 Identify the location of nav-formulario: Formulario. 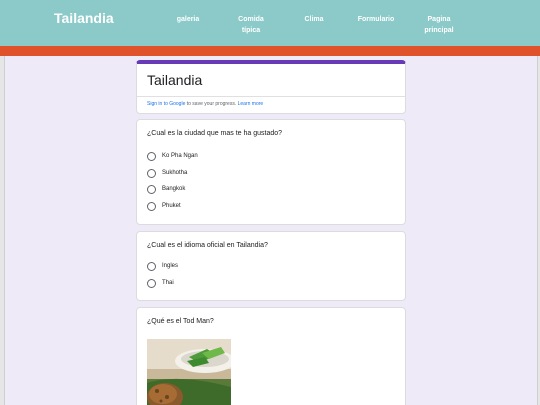
(376, 19).